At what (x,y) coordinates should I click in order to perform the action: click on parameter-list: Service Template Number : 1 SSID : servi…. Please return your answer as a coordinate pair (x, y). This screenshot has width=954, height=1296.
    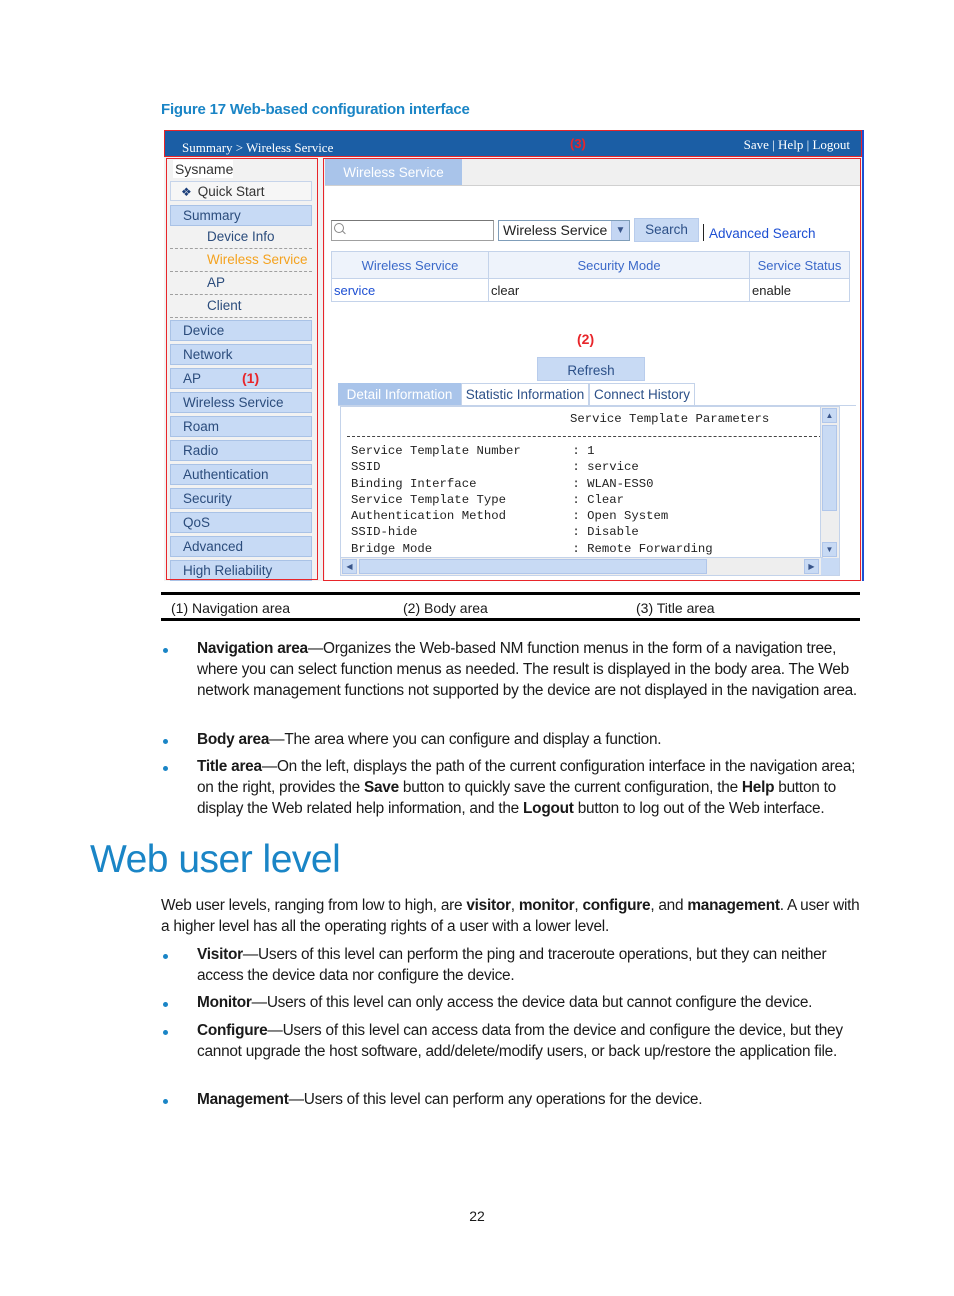
    Looking at the image, I should click on (532, 500).